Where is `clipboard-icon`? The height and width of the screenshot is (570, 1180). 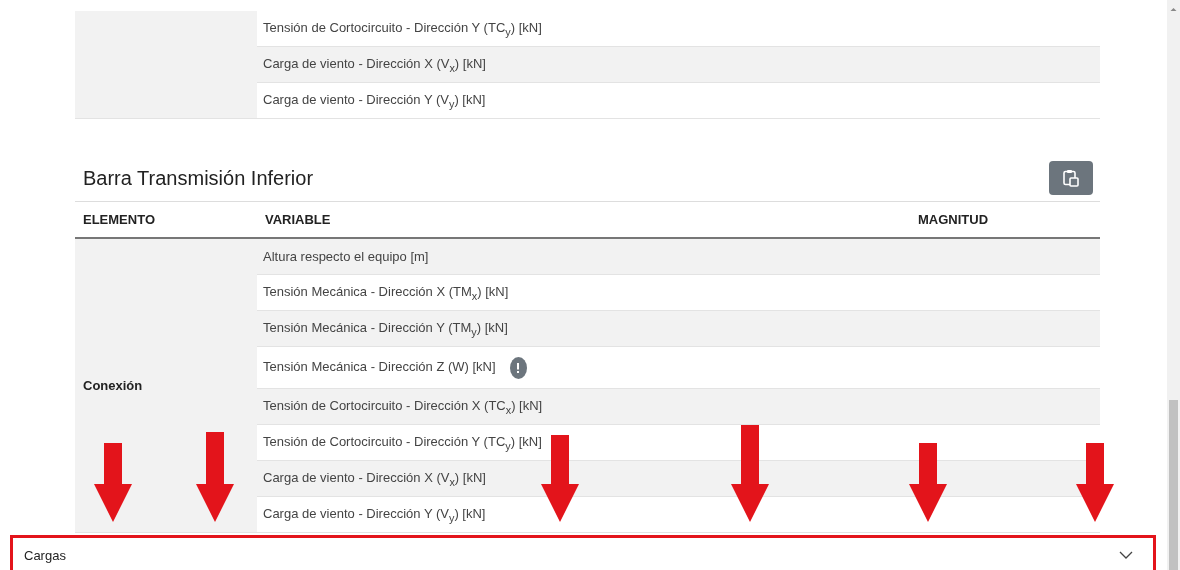 clipboard-icon is located at coordinates (1071, 178).